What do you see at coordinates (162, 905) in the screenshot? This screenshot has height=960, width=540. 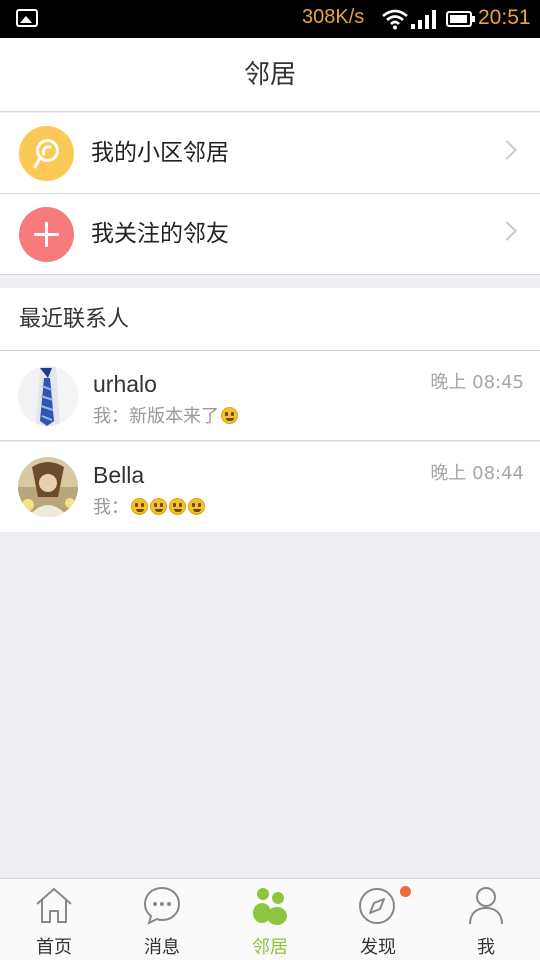 I see `chat-bubble-icon` at bounding box center [162, 905].